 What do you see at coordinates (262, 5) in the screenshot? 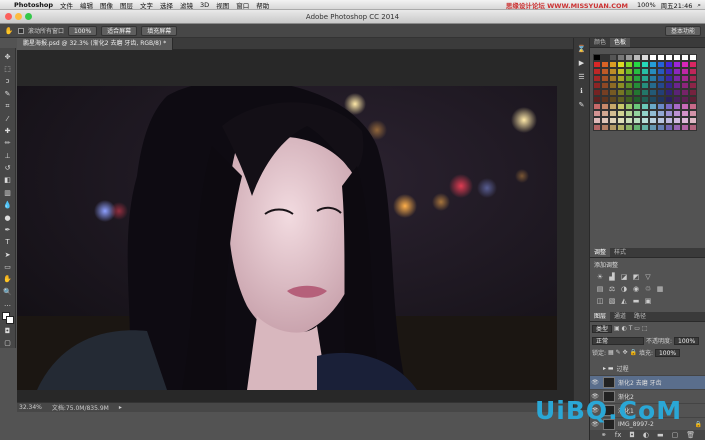
I see `menu-help: 帮助` at bounding box center [262, 5].